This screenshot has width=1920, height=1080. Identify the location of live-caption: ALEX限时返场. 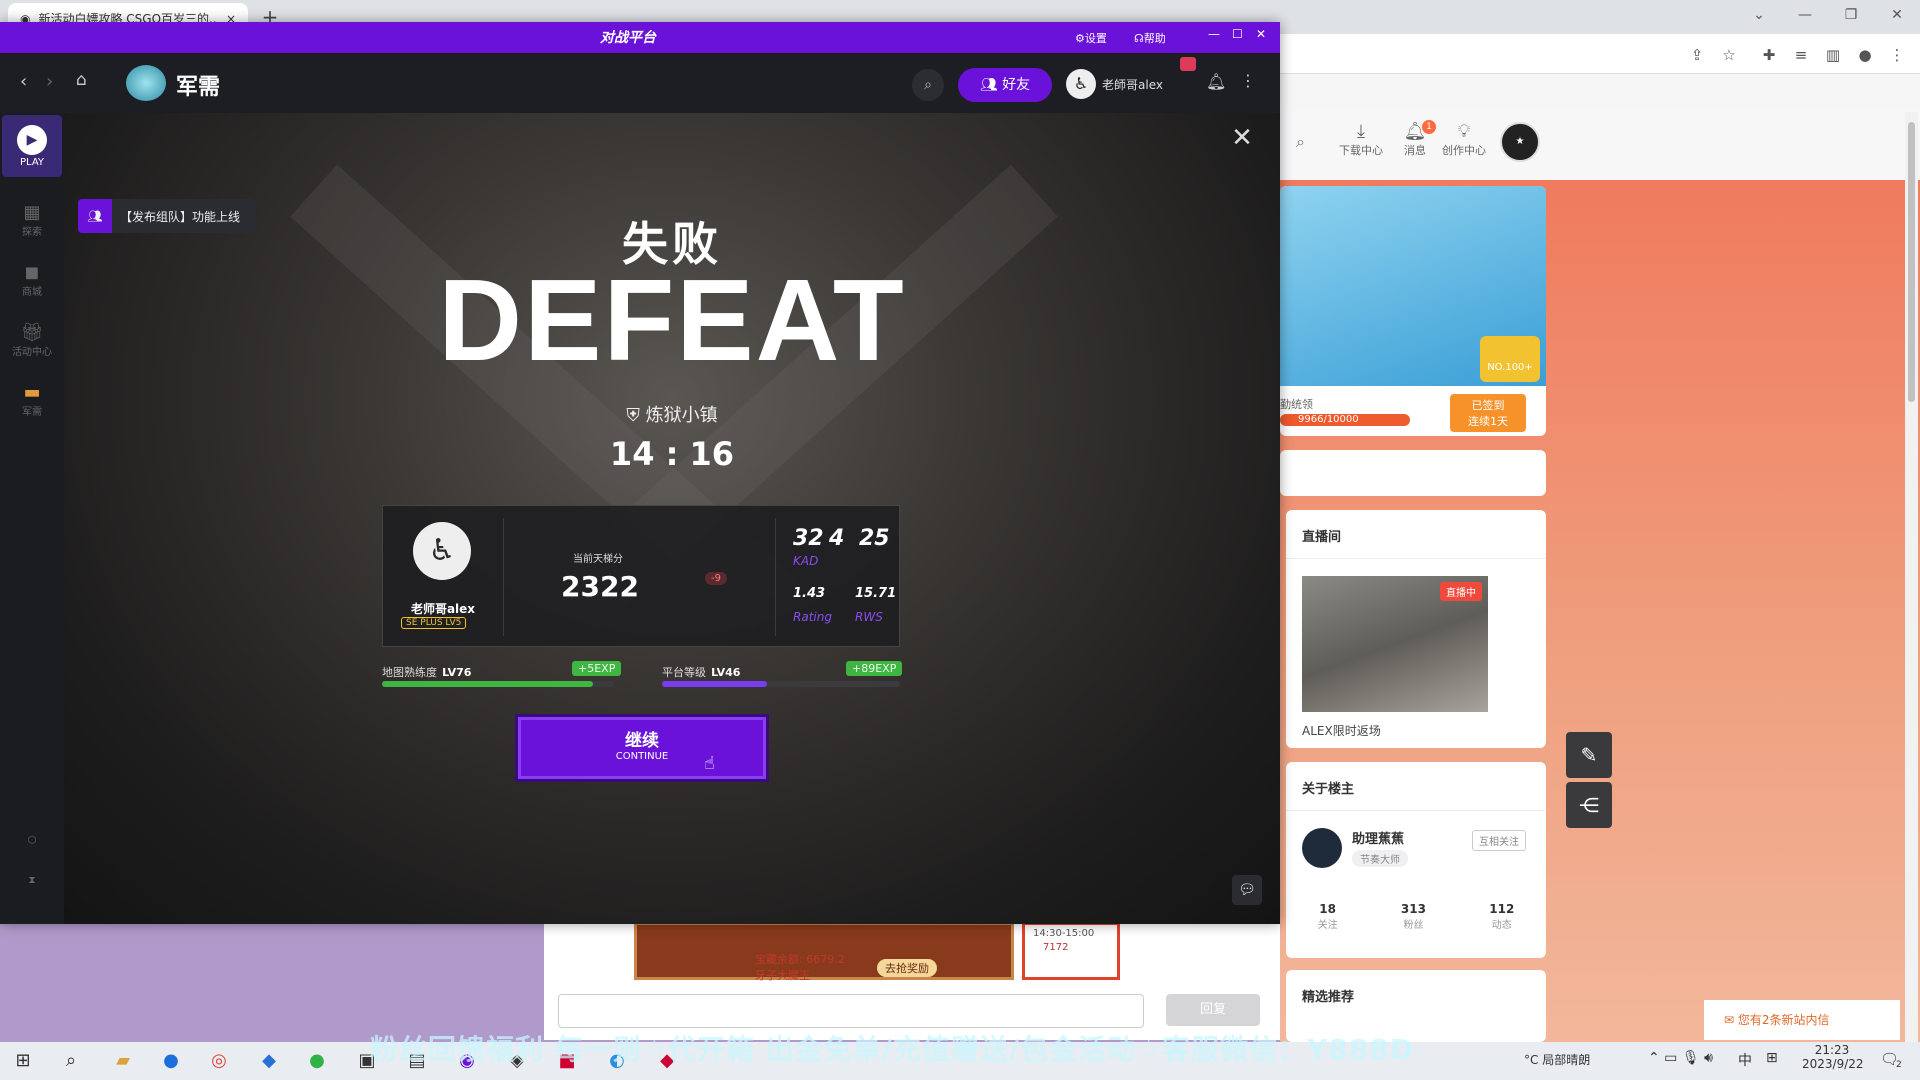
(1341, 730).